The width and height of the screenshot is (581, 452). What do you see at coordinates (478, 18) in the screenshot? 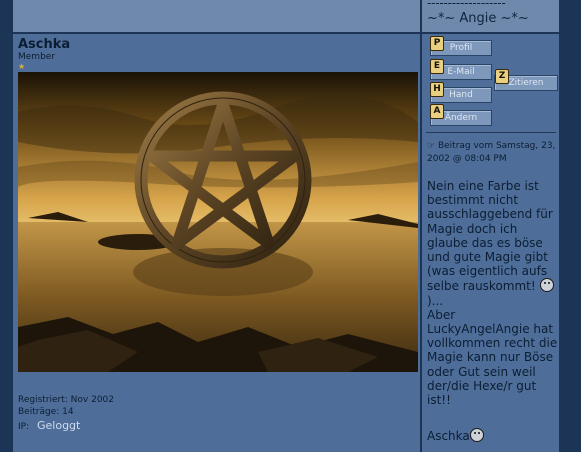
I see `previous-signature: ~*~ Angie ~*~` at bounding box center [478, 18].